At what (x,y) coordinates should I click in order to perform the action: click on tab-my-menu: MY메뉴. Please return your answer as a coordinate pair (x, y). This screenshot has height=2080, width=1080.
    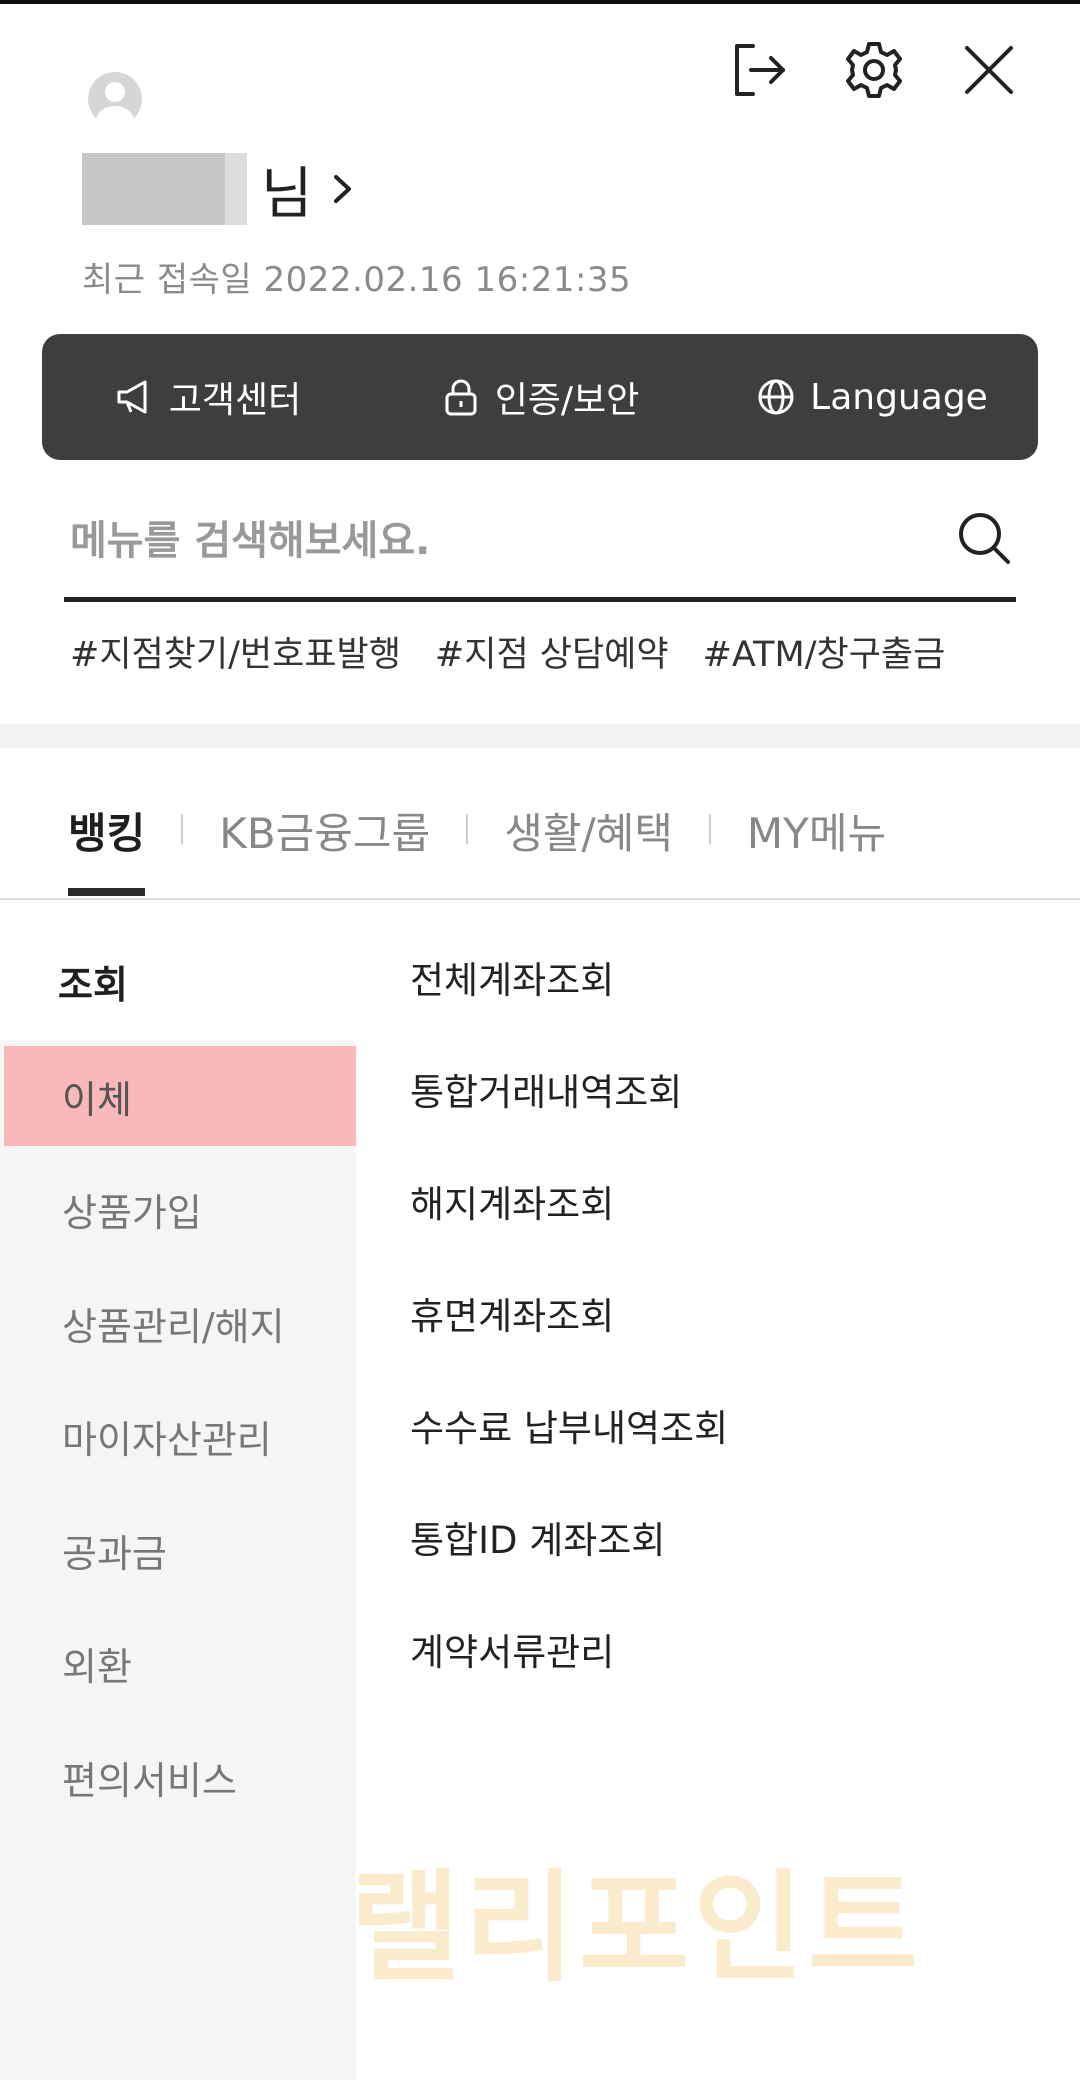
    Looking at the image, I should click on (816, 849).